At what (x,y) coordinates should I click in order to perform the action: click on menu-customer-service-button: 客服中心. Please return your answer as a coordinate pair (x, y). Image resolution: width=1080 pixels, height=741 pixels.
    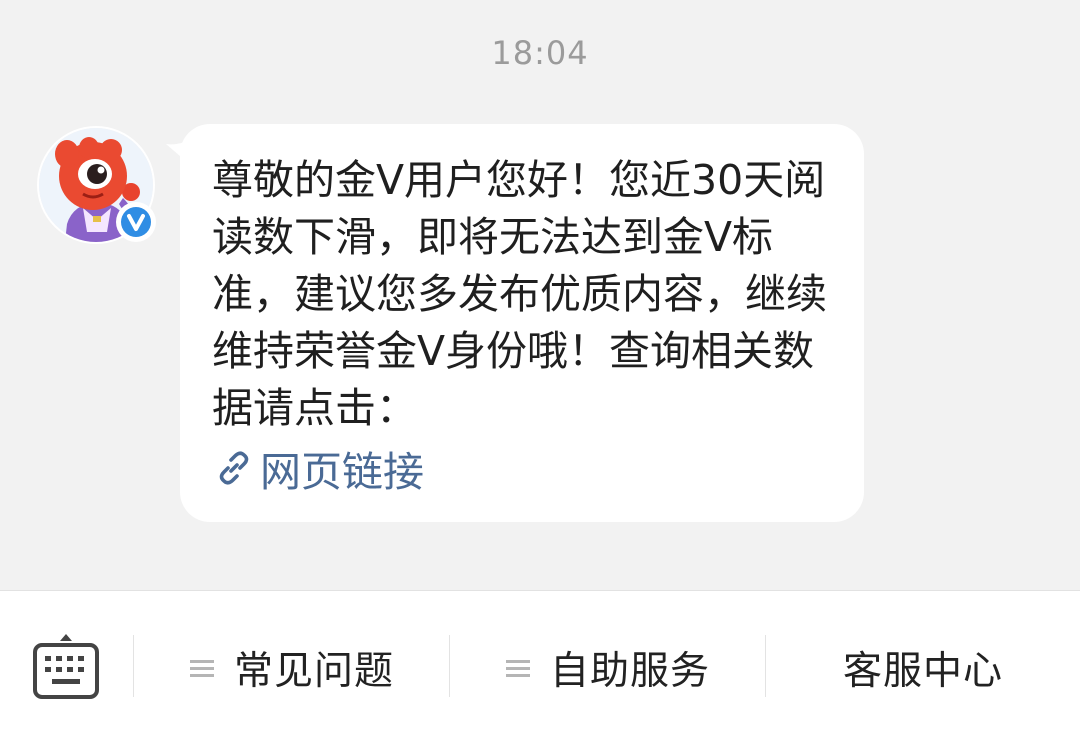
    Looking at the image, I should click on (923, 668).